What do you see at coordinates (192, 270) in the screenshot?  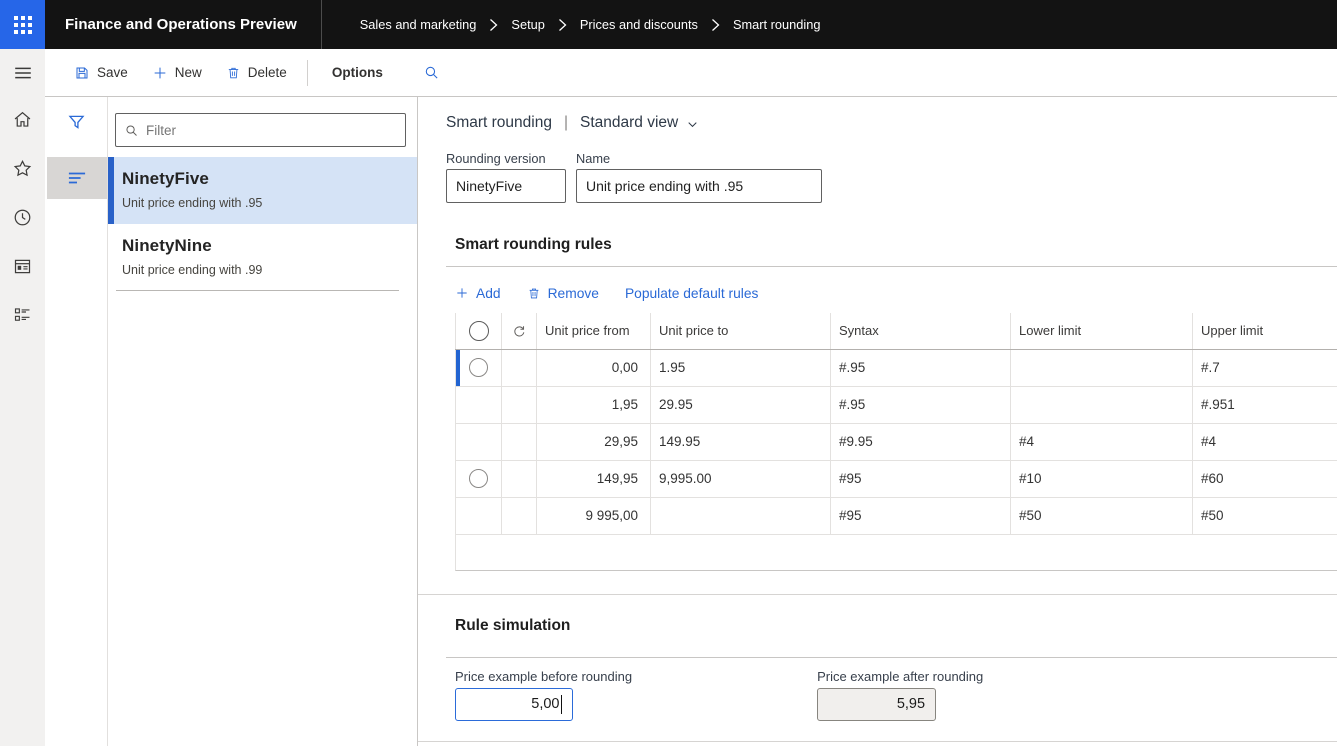 I see `list-item-subtitle: Unit price ending with .99` at bounding box center [192, 270].